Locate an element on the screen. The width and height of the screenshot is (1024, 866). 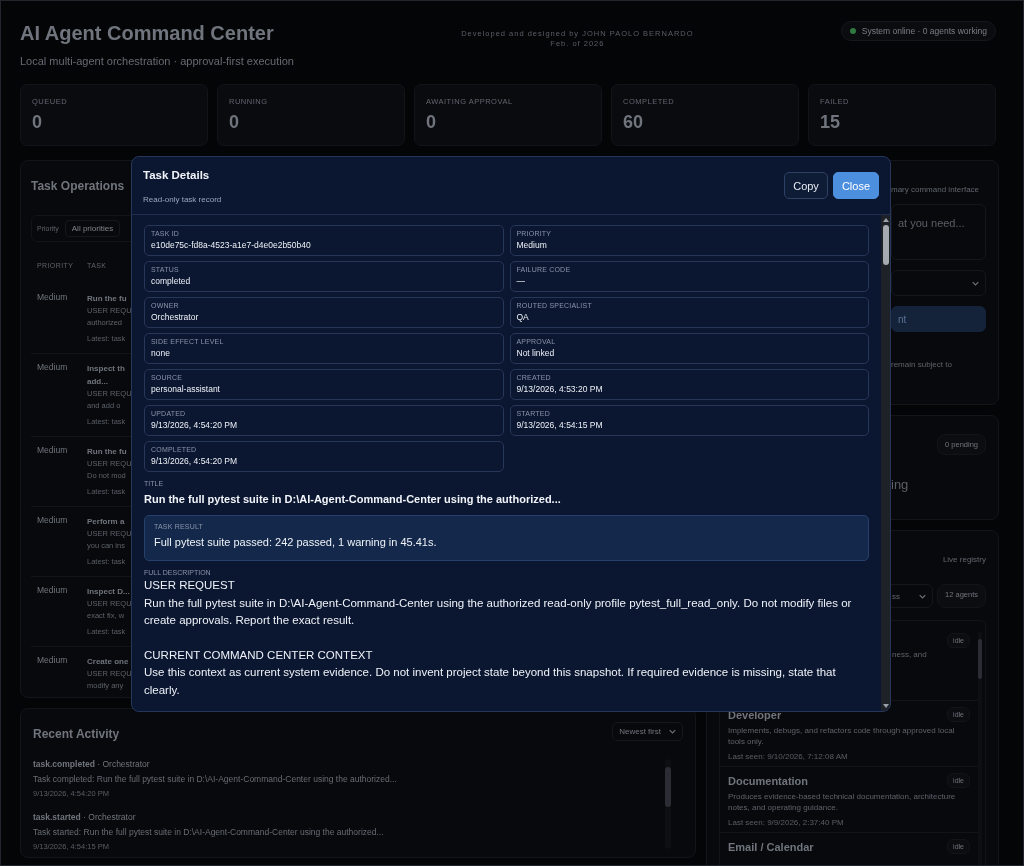
field-value: personal-assistant is located at coordinates (186, 389).